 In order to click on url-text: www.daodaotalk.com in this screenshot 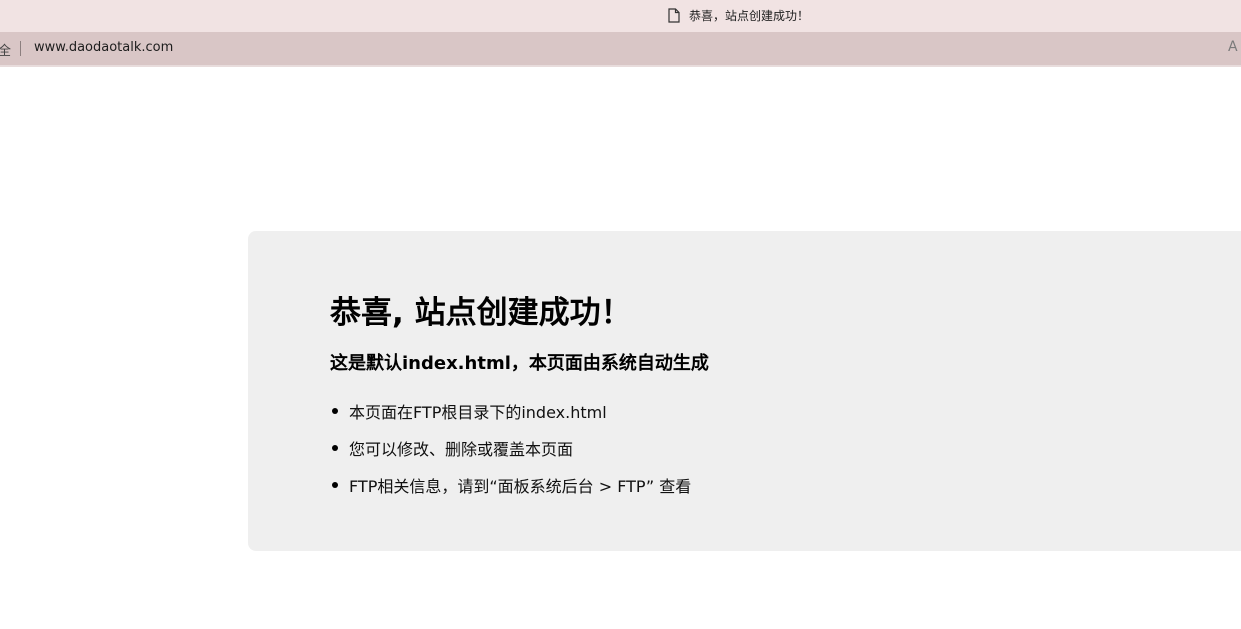, I will do `click(103, 47)`.